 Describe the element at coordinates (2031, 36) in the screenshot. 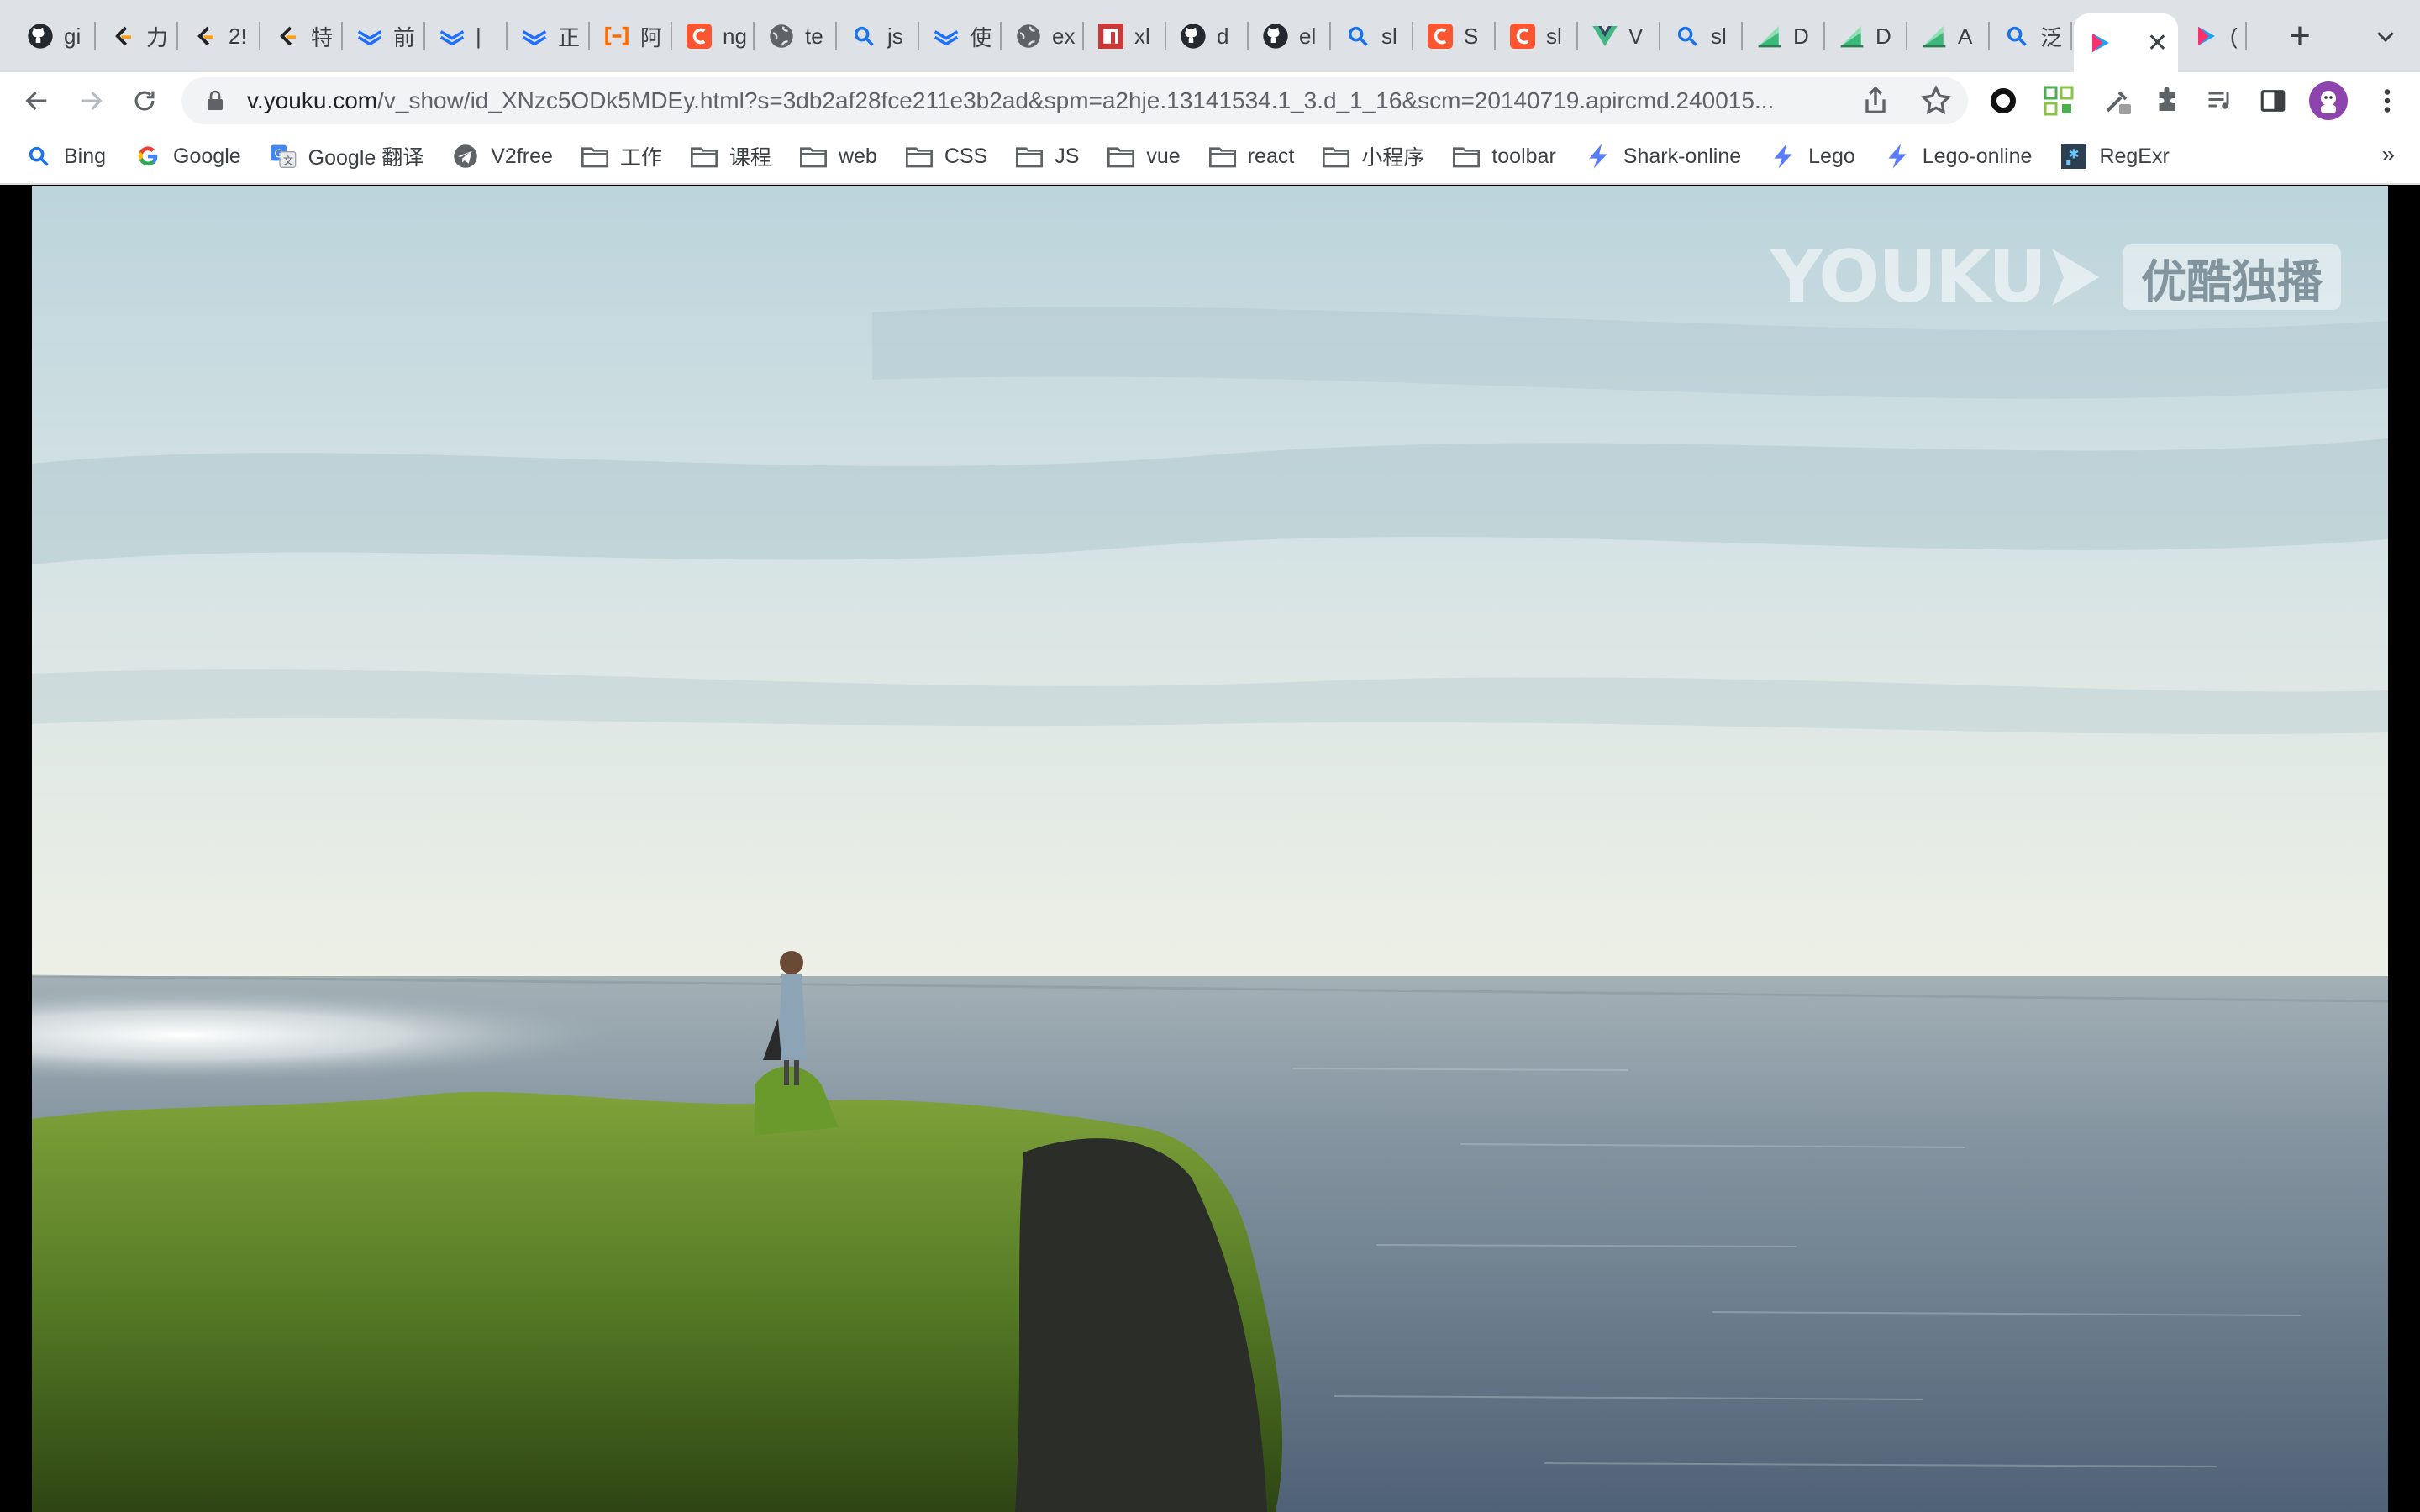

I see `browser-tab: 泛` at that location.